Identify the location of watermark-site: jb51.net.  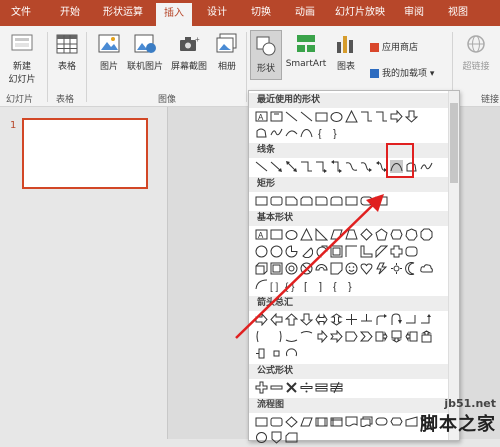
(470, 403).